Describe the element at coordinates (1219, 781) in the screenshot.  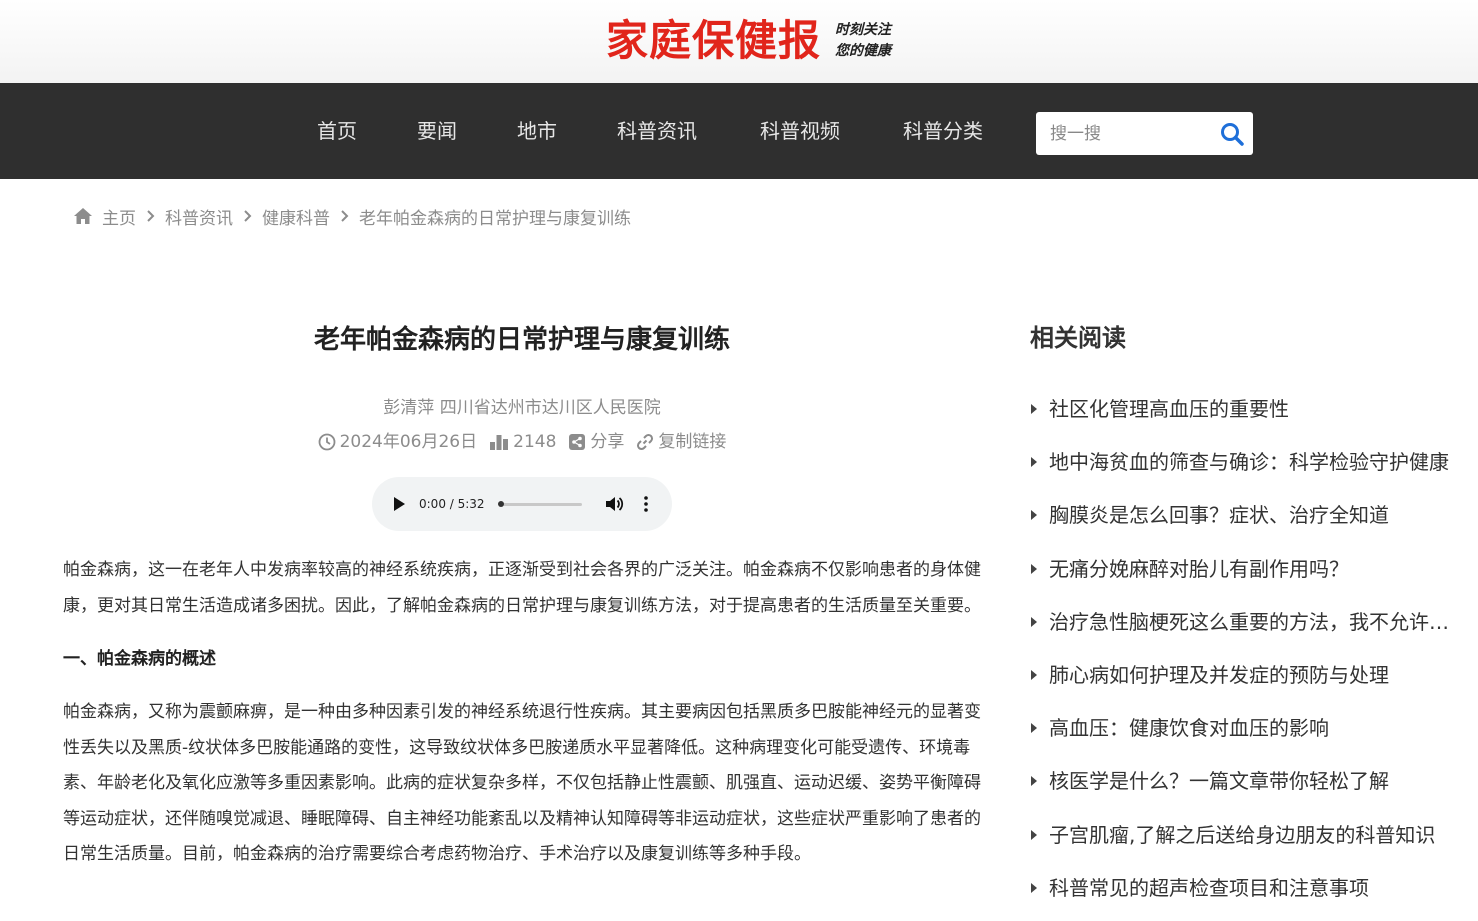
I see `related-item-title: 核医学是什么？一篇文章带你轻松了解` at that location.